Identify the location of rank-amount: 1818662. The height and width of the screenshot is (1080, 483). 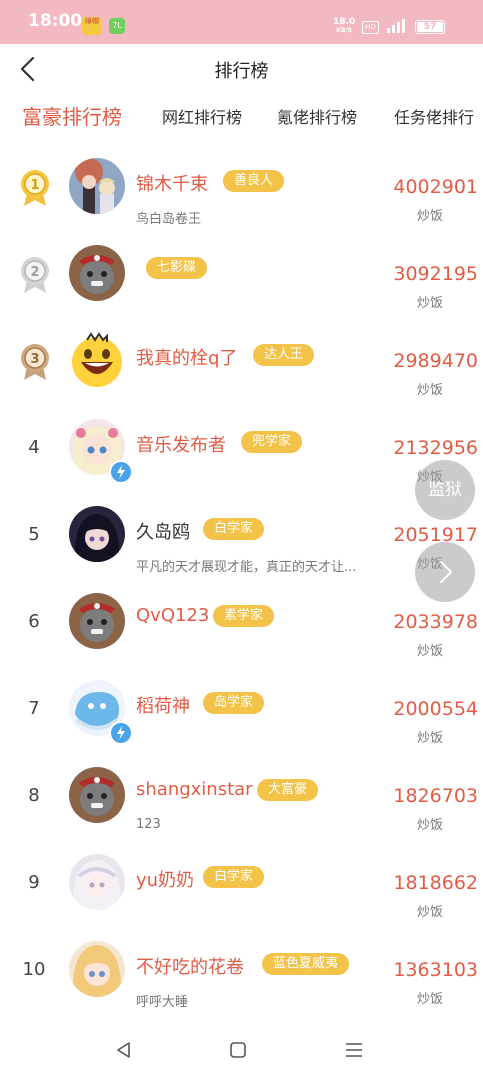
(435, 883).